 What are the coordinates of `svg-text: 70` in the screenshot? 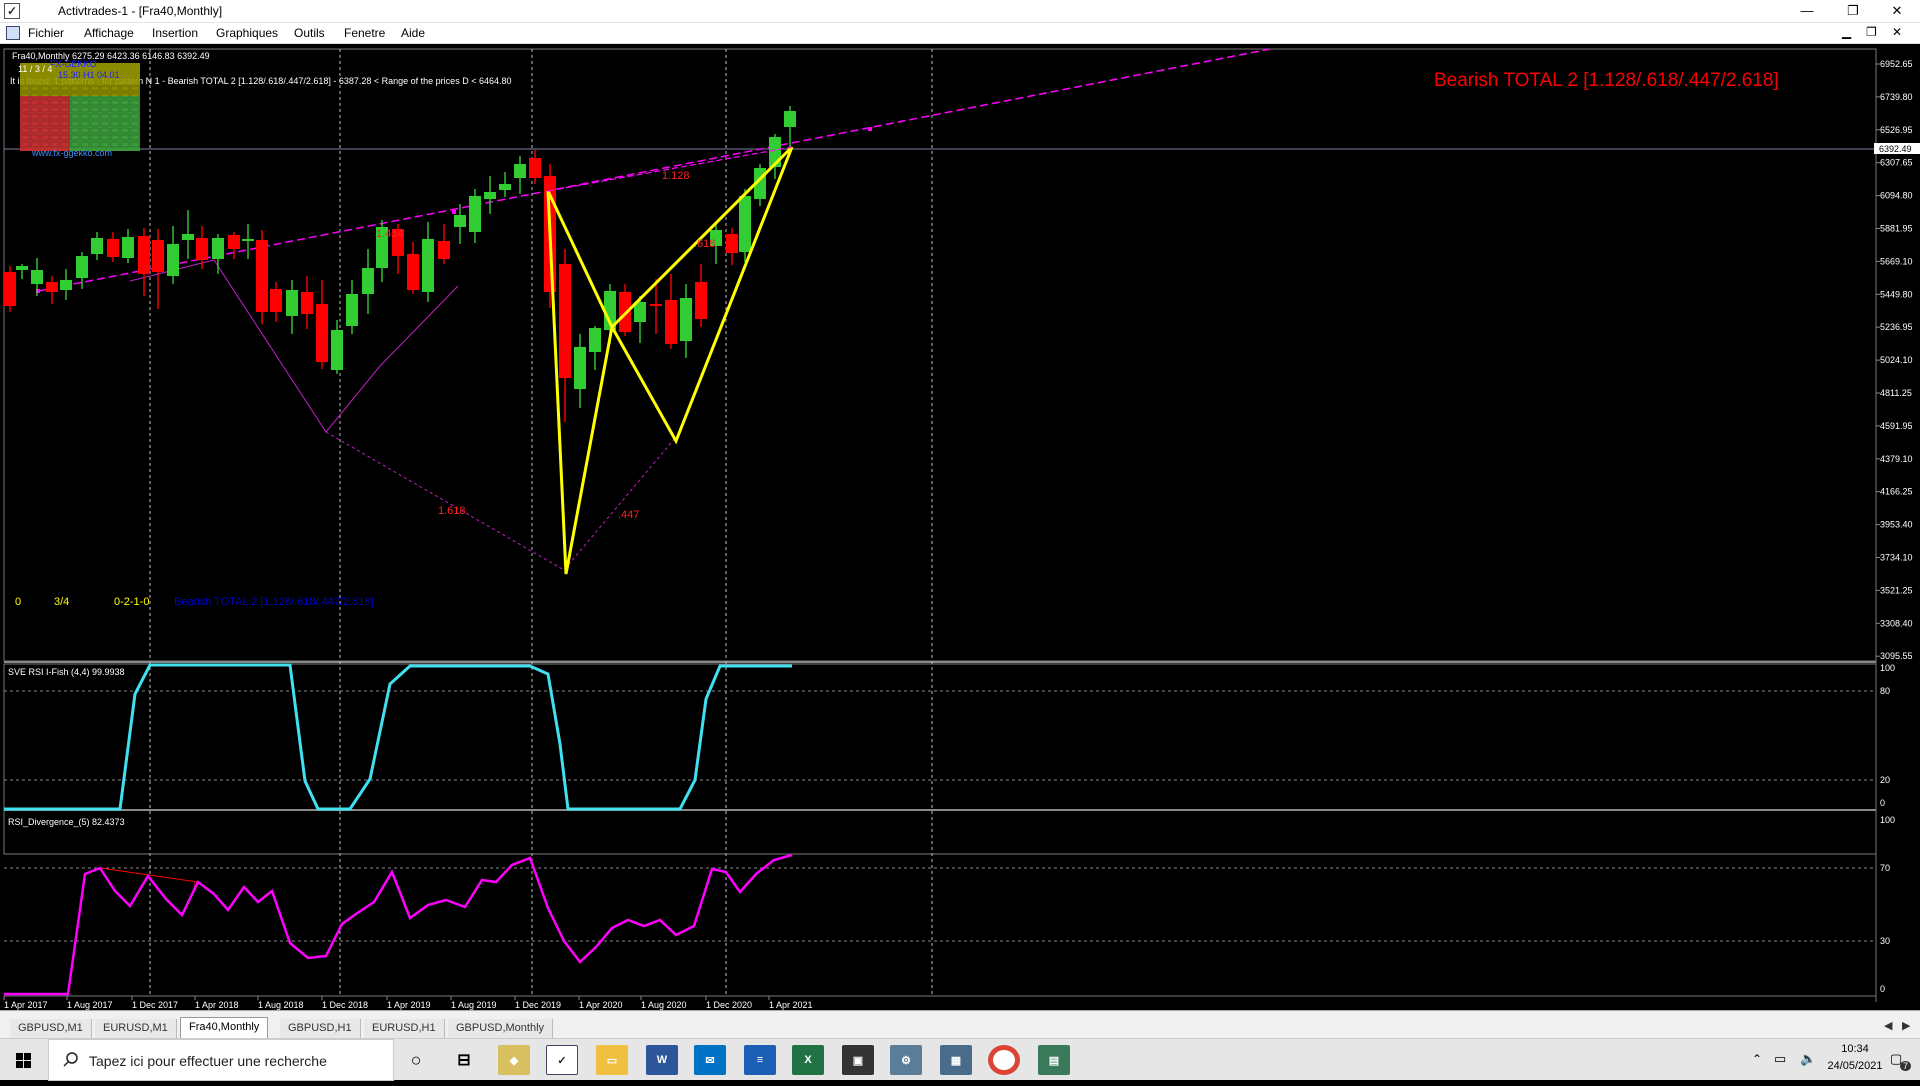 It's located at (1885, 868).